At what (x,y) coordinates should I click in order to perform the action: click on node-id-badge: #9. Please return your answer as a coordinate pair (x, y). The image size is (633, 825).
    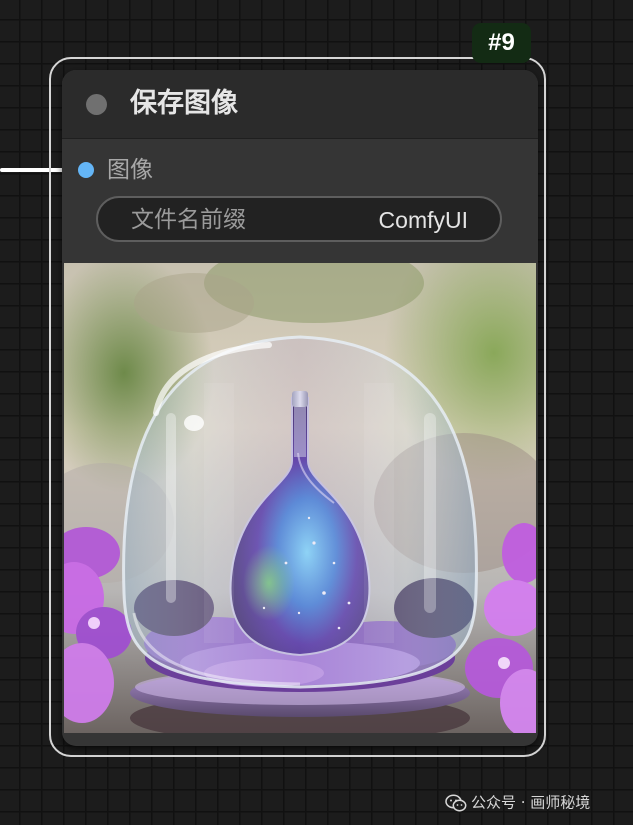
    Looking at the image, I should click on (501, 43).